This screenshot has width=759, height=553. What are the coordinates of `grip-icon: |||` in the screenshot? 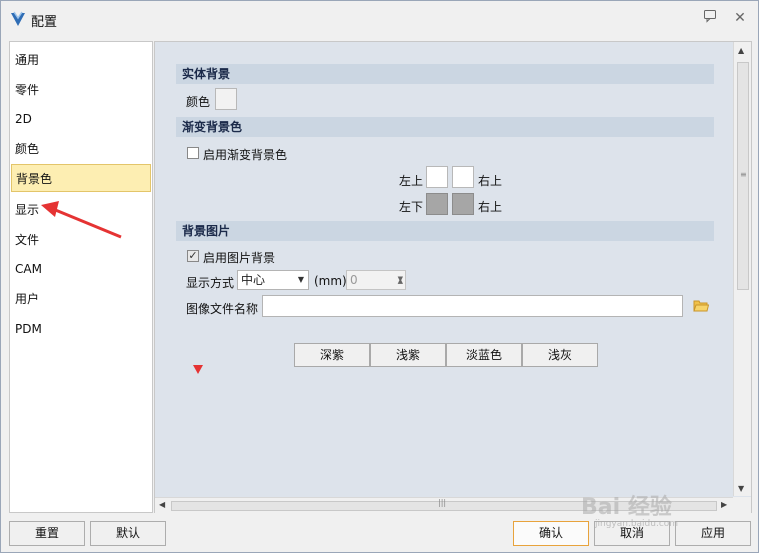 It's located at (442, 502).